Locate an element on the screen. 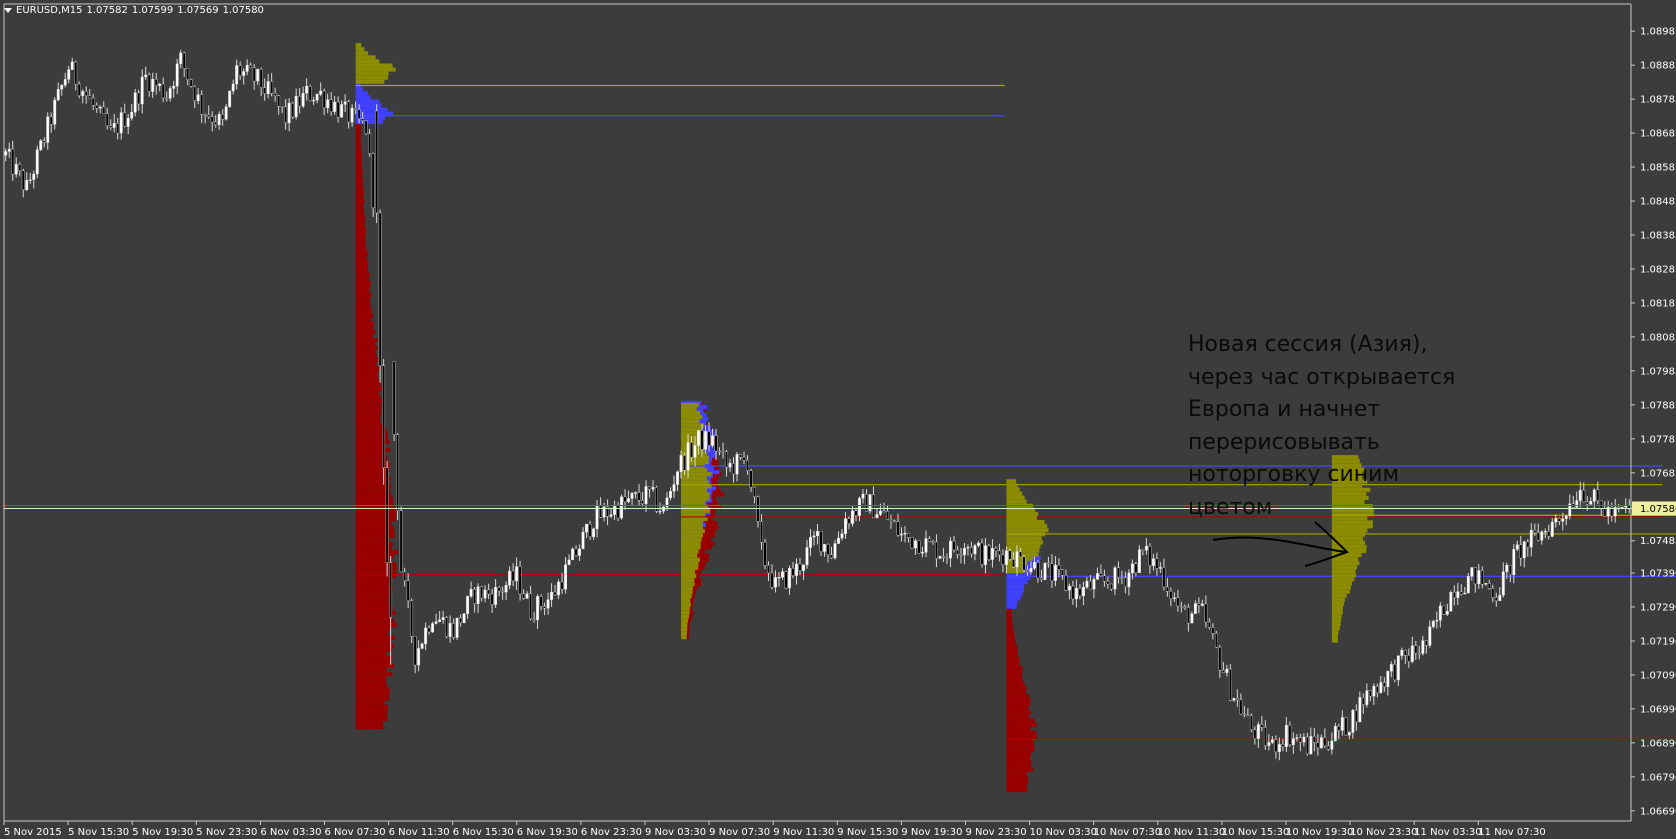 The image size is (1676, 839). x-tick-label: 9 Nov 23:30 is located at coordinates (996, 832).